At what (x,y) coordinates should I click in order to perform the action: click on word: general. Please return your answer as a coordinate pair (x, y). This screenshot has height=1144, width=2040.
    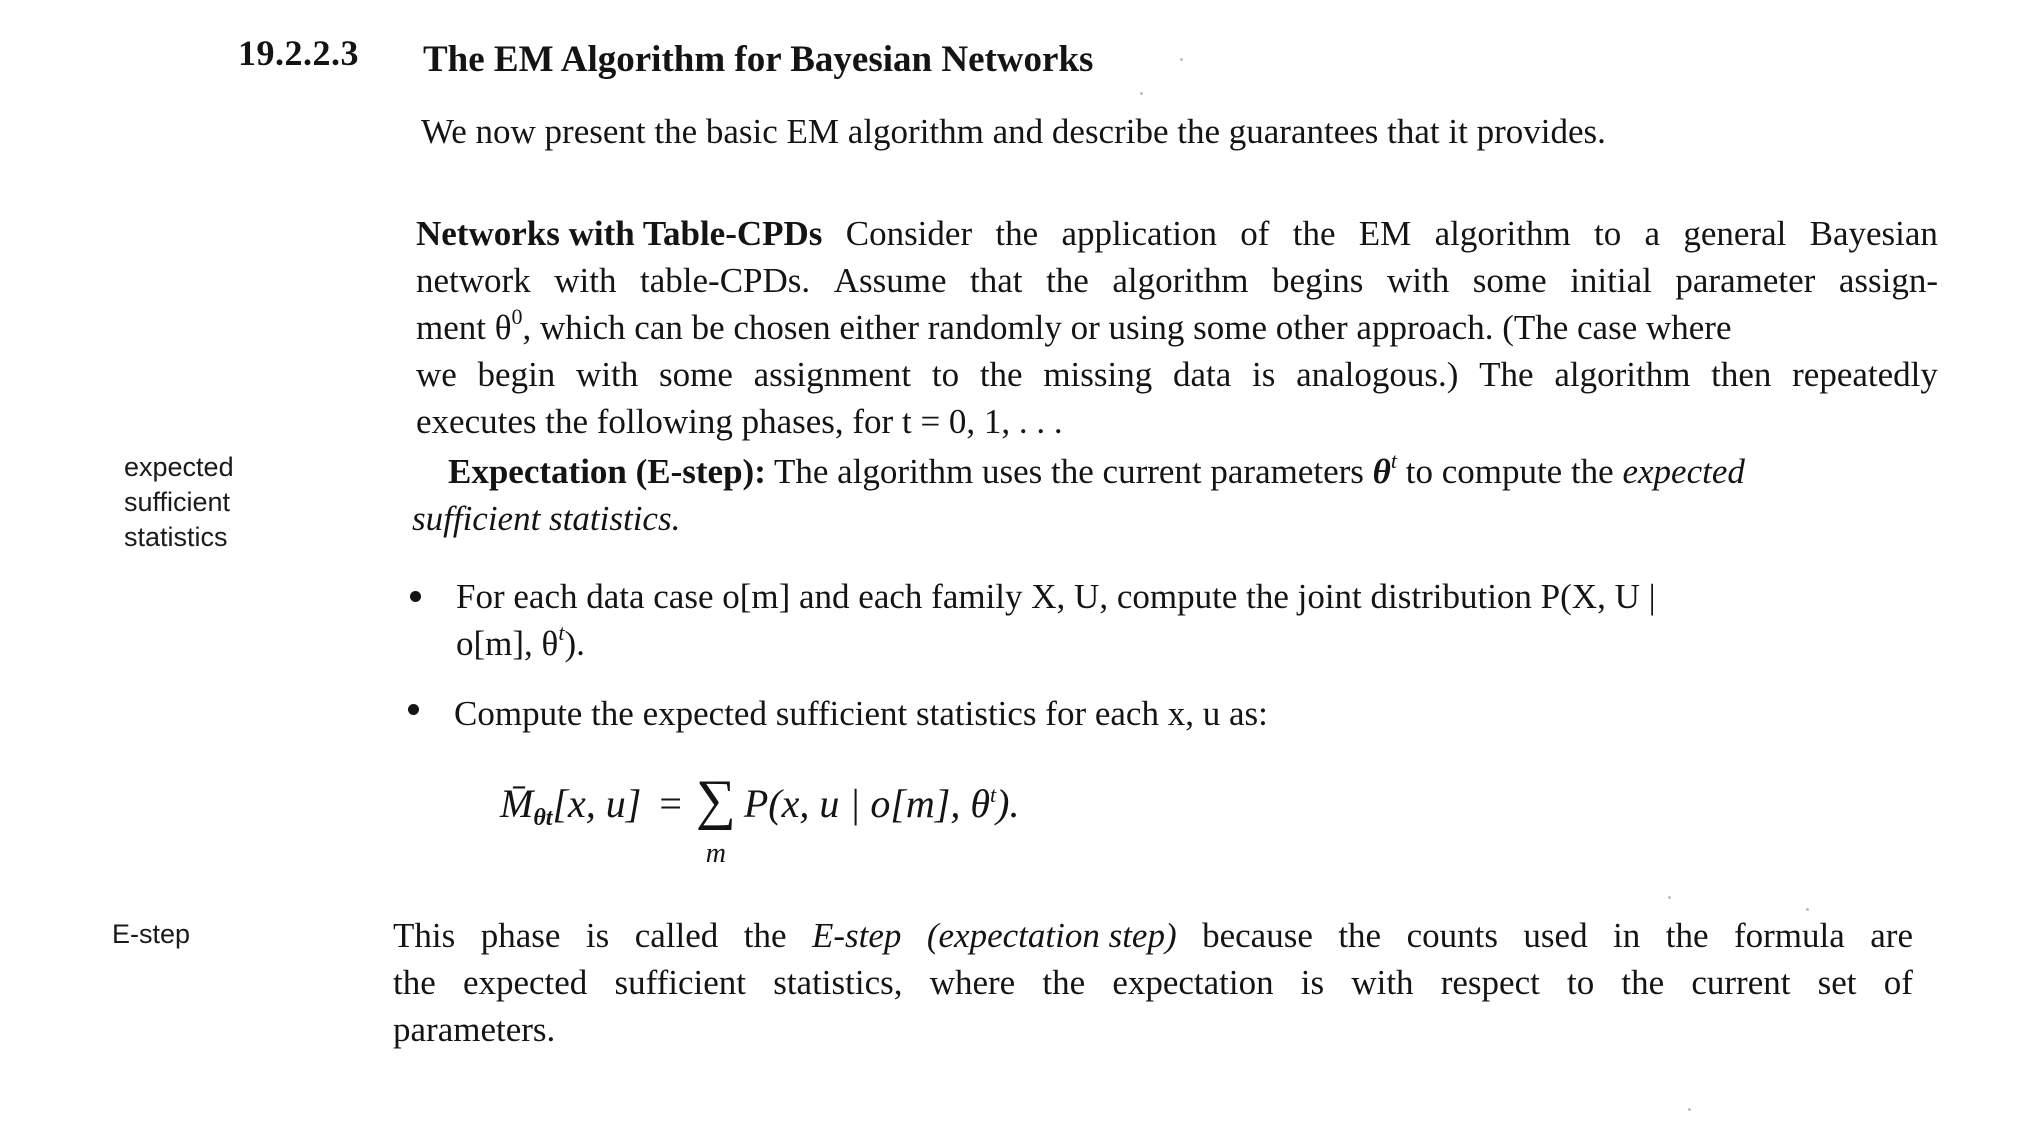
    Looking at the image, I should click on (1735, 233).